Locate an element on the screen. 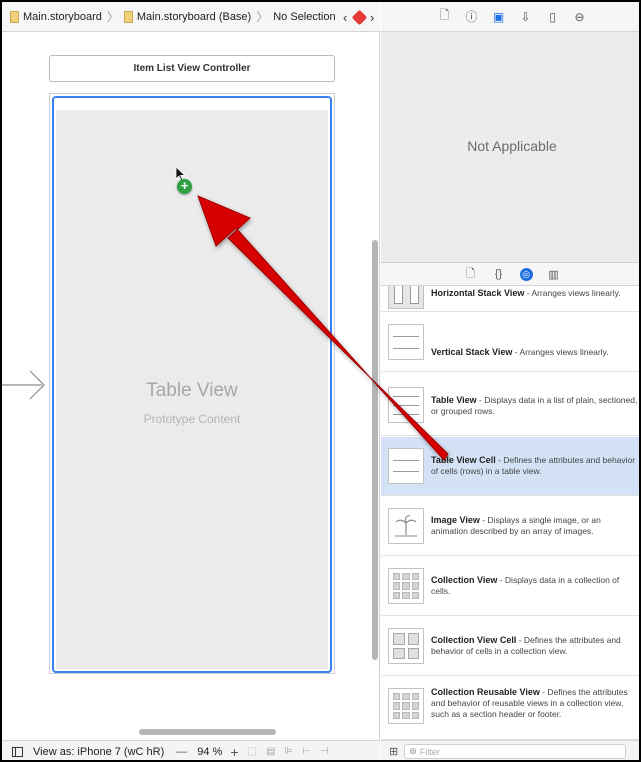 This screenshot has width=641, height=762. library-item-title: Collection Reusable View is located at coordinates (485, 692).